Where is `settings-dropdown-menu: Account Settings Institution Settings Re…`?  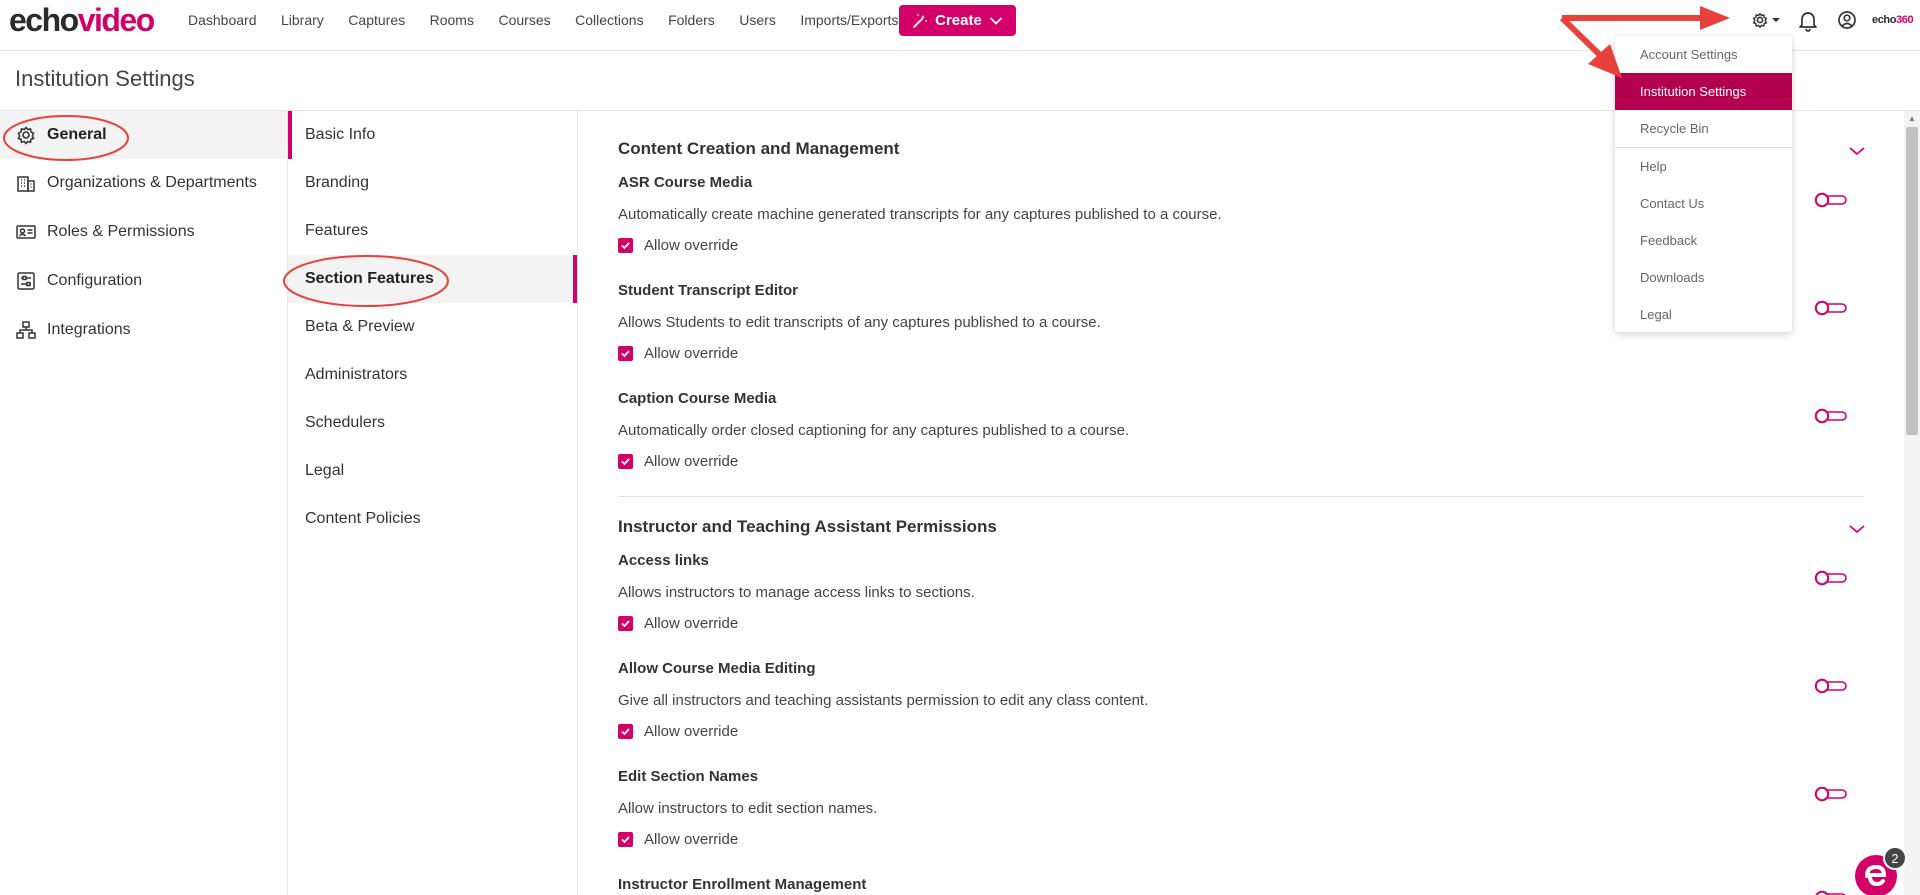
settings-dropdown-menu: Account Settings Institution Settings Re… is located at coordinates (1703, 184).